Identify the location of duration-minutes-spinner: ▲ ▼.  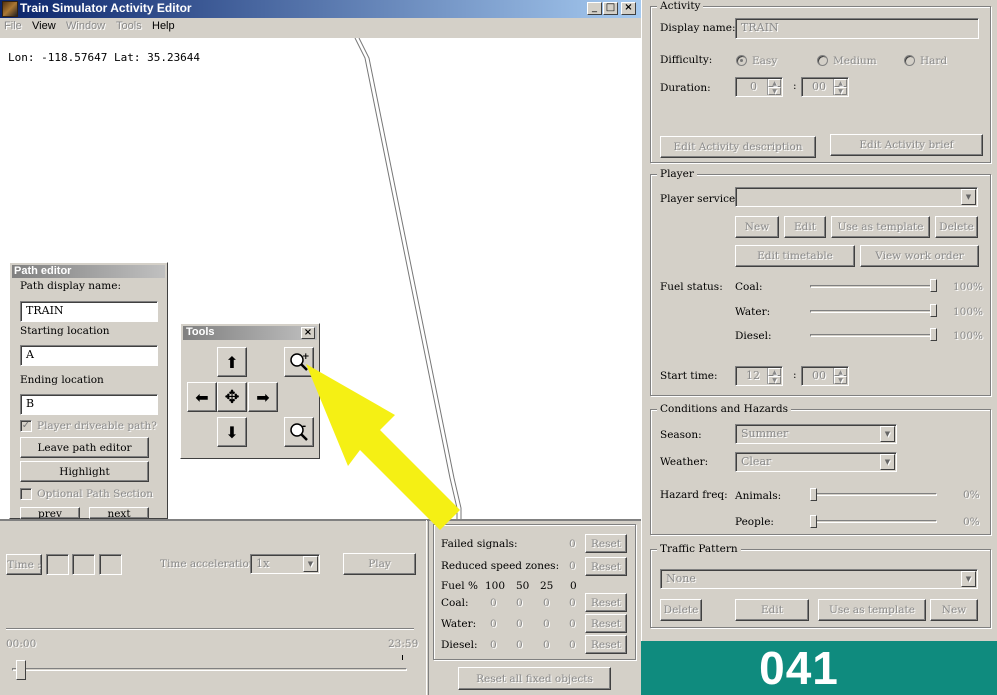
(840, 87).